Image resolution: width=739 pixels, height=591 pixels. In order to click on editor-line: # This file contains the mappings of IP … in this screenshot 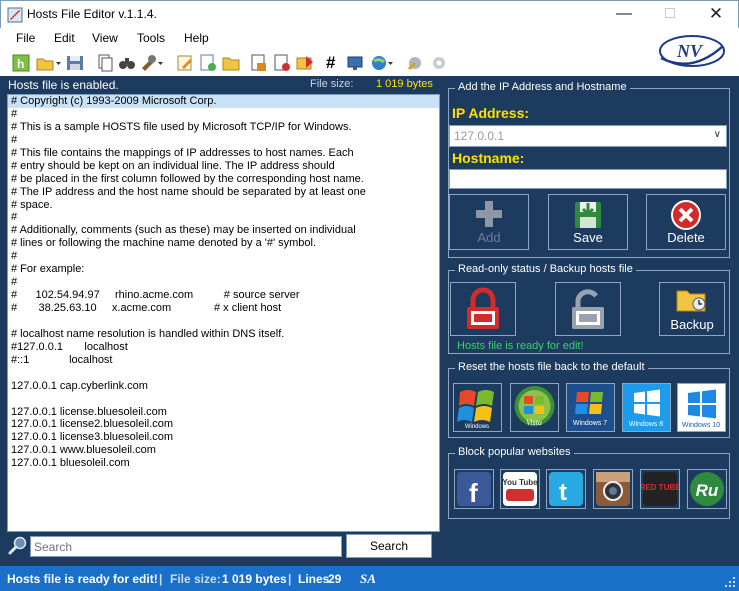, I will do `click(223, 153)`.